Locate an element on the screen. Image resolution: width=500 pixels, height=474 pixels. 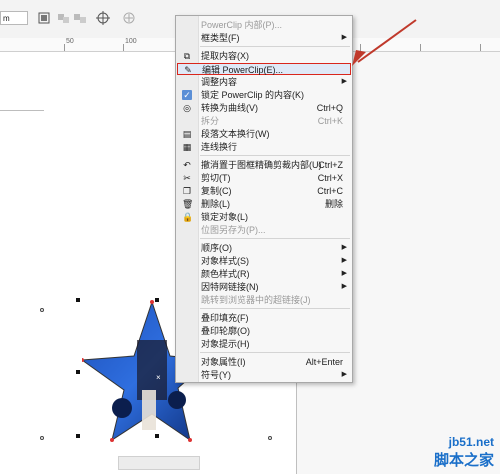
edit-powerclip-icon: ✎ is located at coordinates (188, 70).